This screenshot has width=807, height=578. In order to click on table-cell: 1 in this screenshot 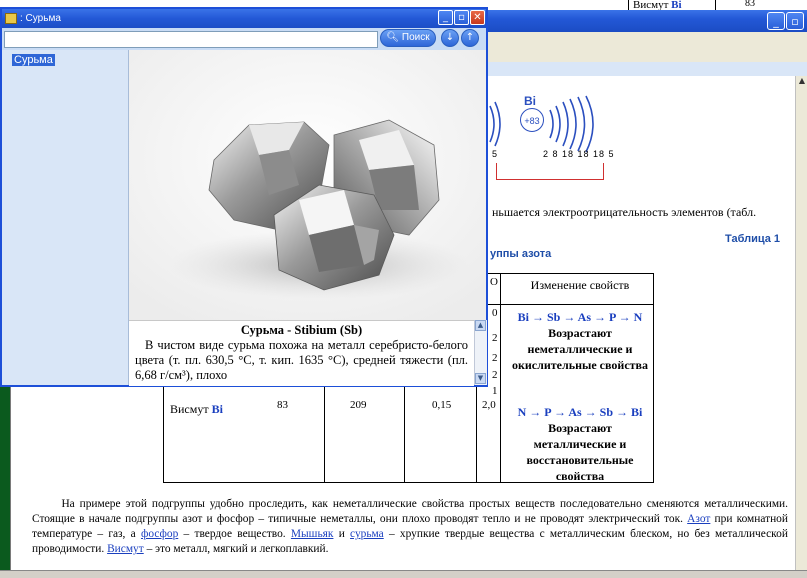, I will do `click(495, 391)`.